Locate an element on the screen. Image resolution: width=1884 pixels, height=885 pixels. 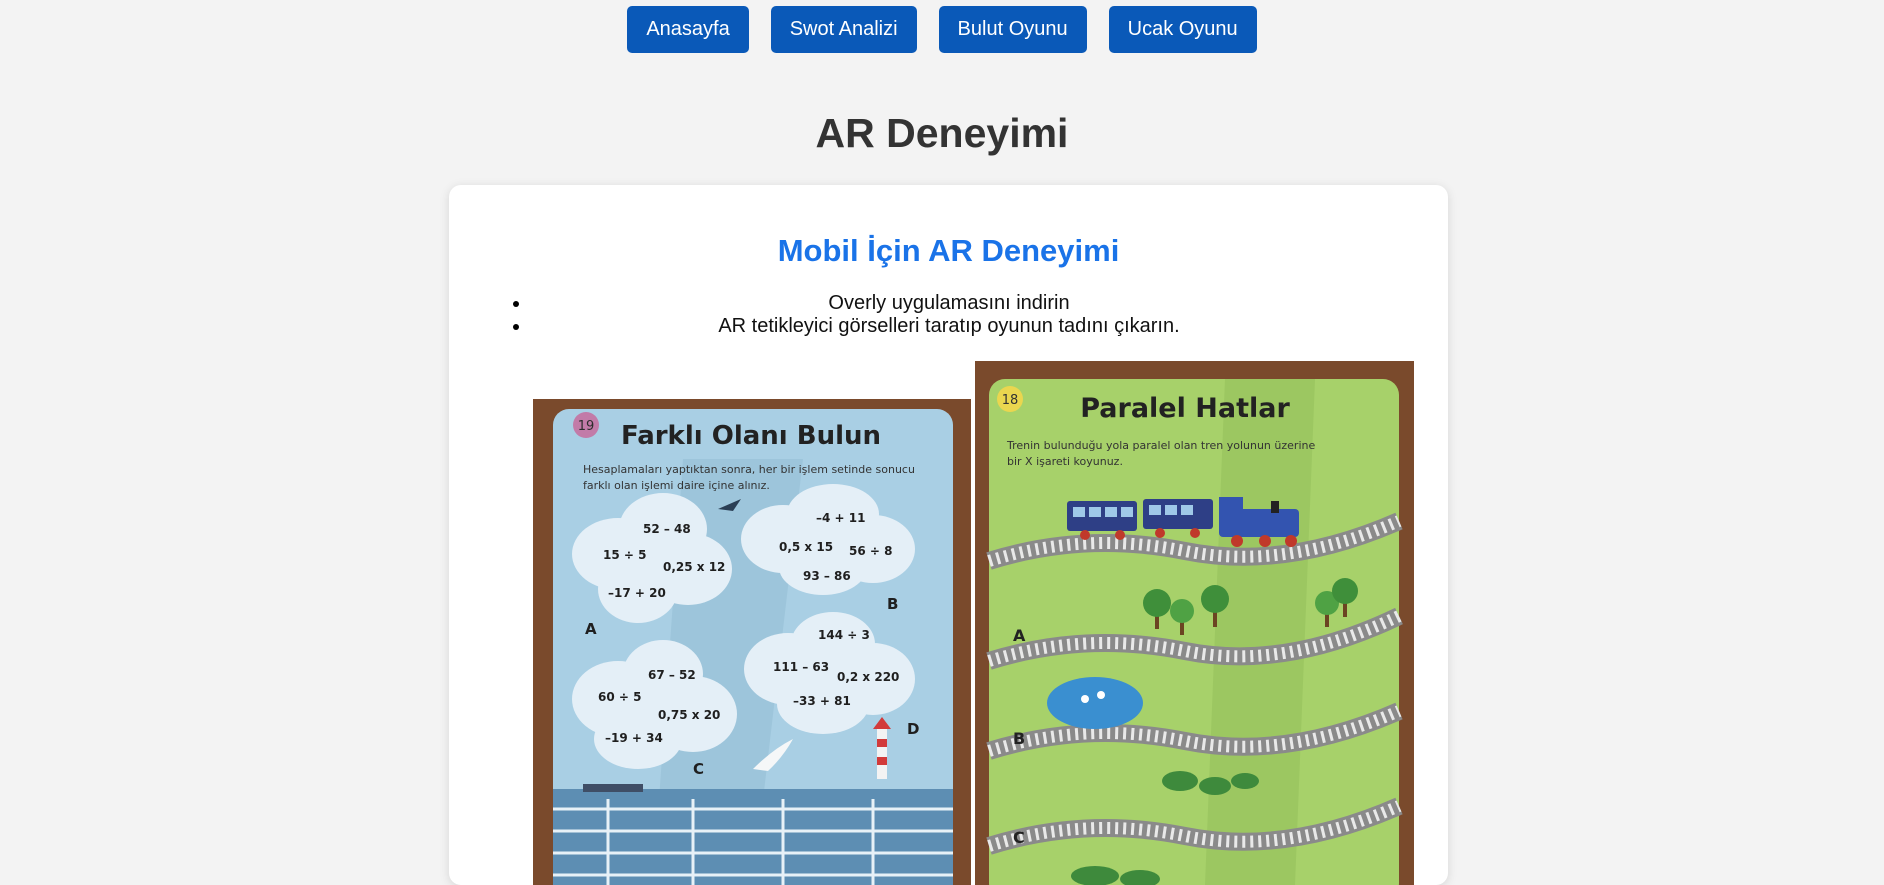
svg-text: 60 ÷ 5 is located at coordinates (619, 697).